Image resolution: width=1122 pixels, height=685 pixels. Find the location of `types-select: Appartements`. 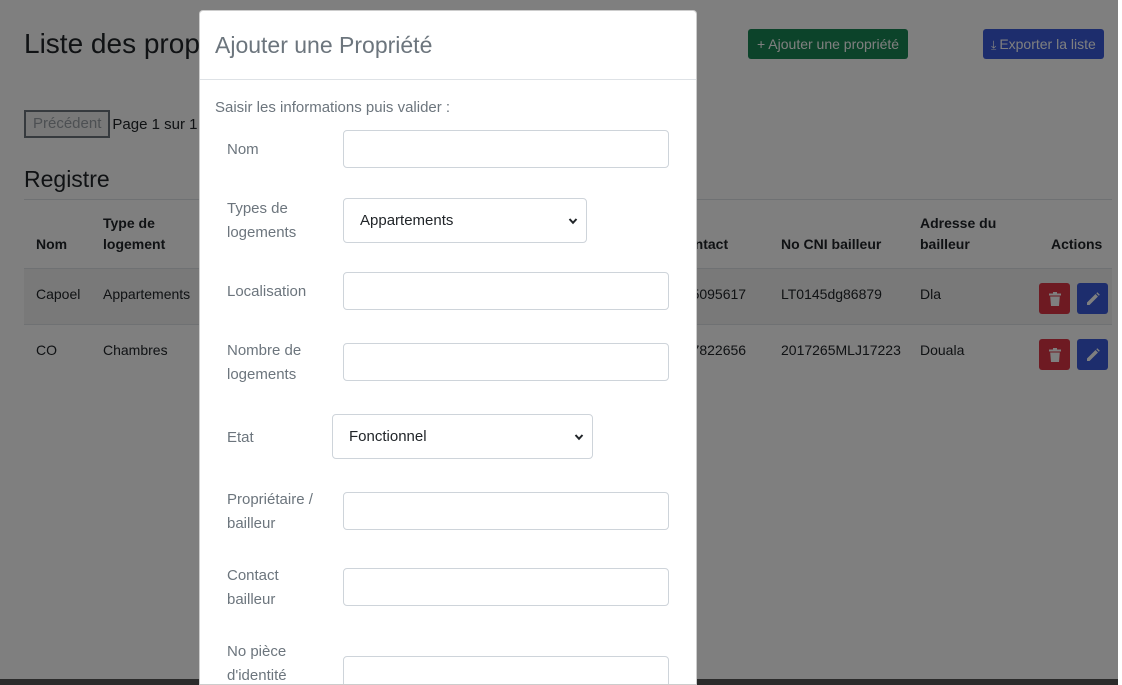

types-select: Appartements is located at coordinates (465, 220).